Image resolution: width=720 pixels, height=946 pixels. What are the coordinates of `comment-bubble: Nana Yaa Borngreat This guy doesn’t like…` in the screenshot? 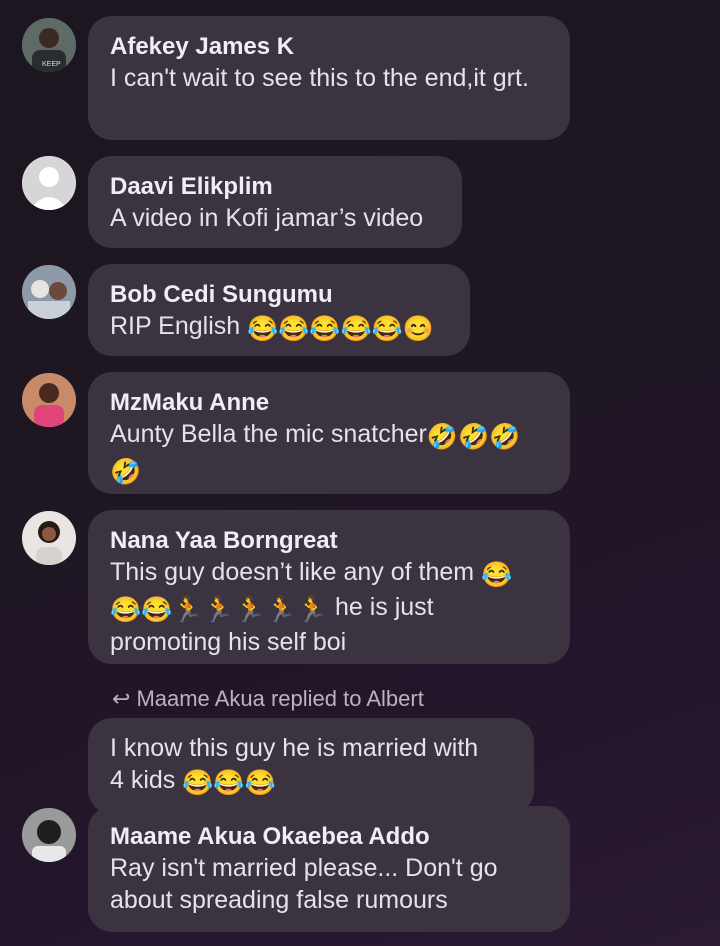 It's located at (329, 587).